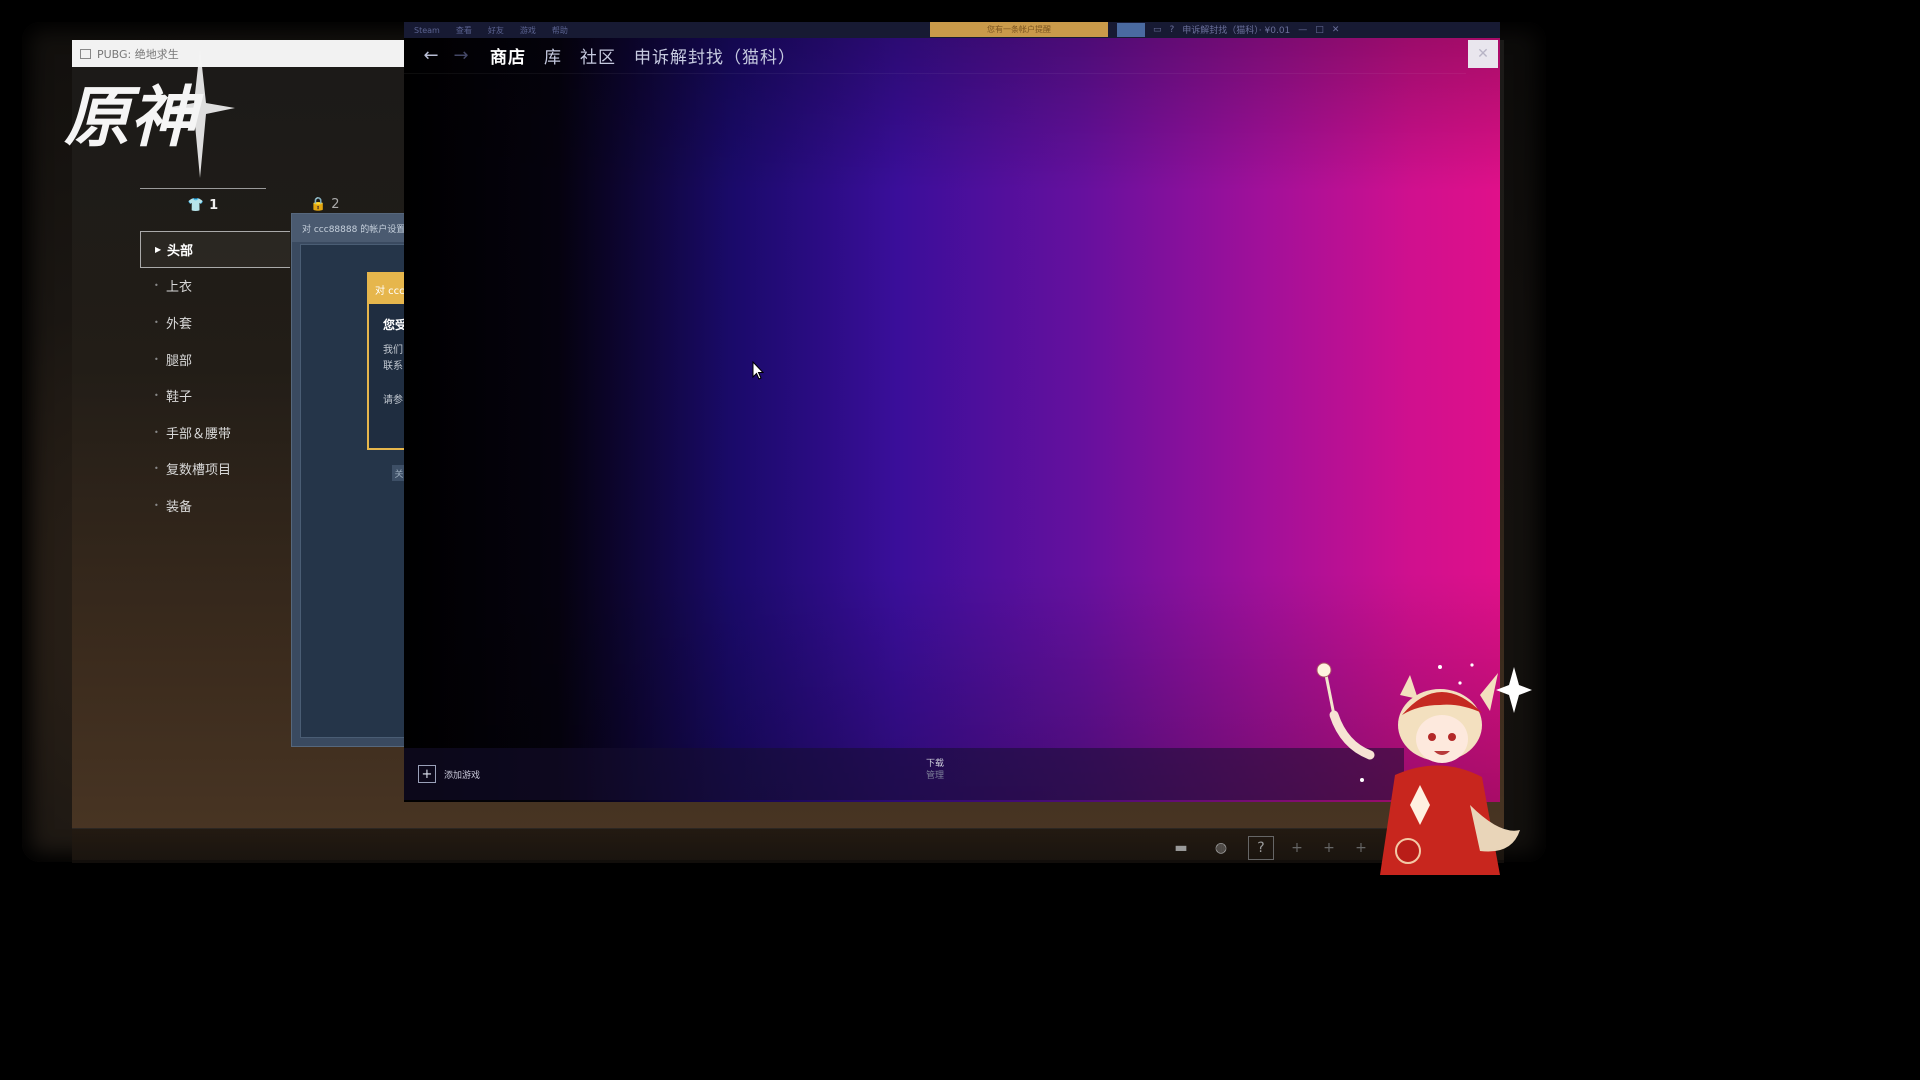 The image size is (1920, 1080). I want to click on add-game-button: + 添加游戏, so click(449, 774).